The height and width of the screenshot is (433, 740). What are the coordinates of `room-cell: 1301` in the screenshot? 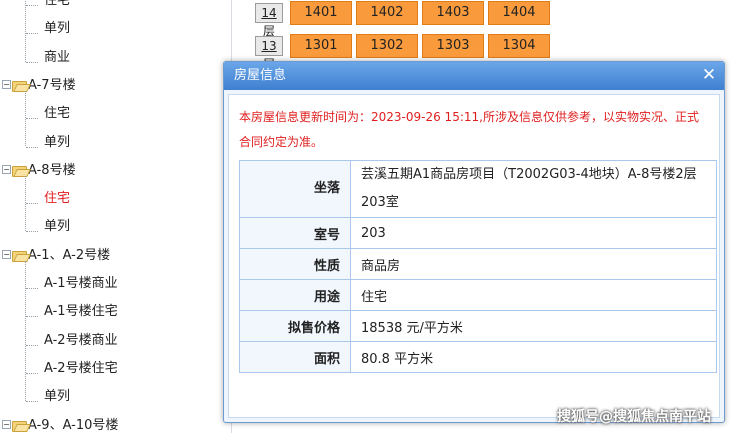 It's located at (321, 46).